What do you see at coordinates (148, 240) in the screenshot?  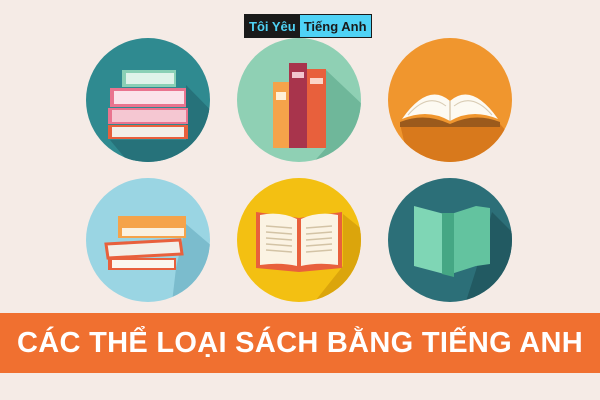 I see `closed-books-stack-icon` at bounding box center [148, 240].